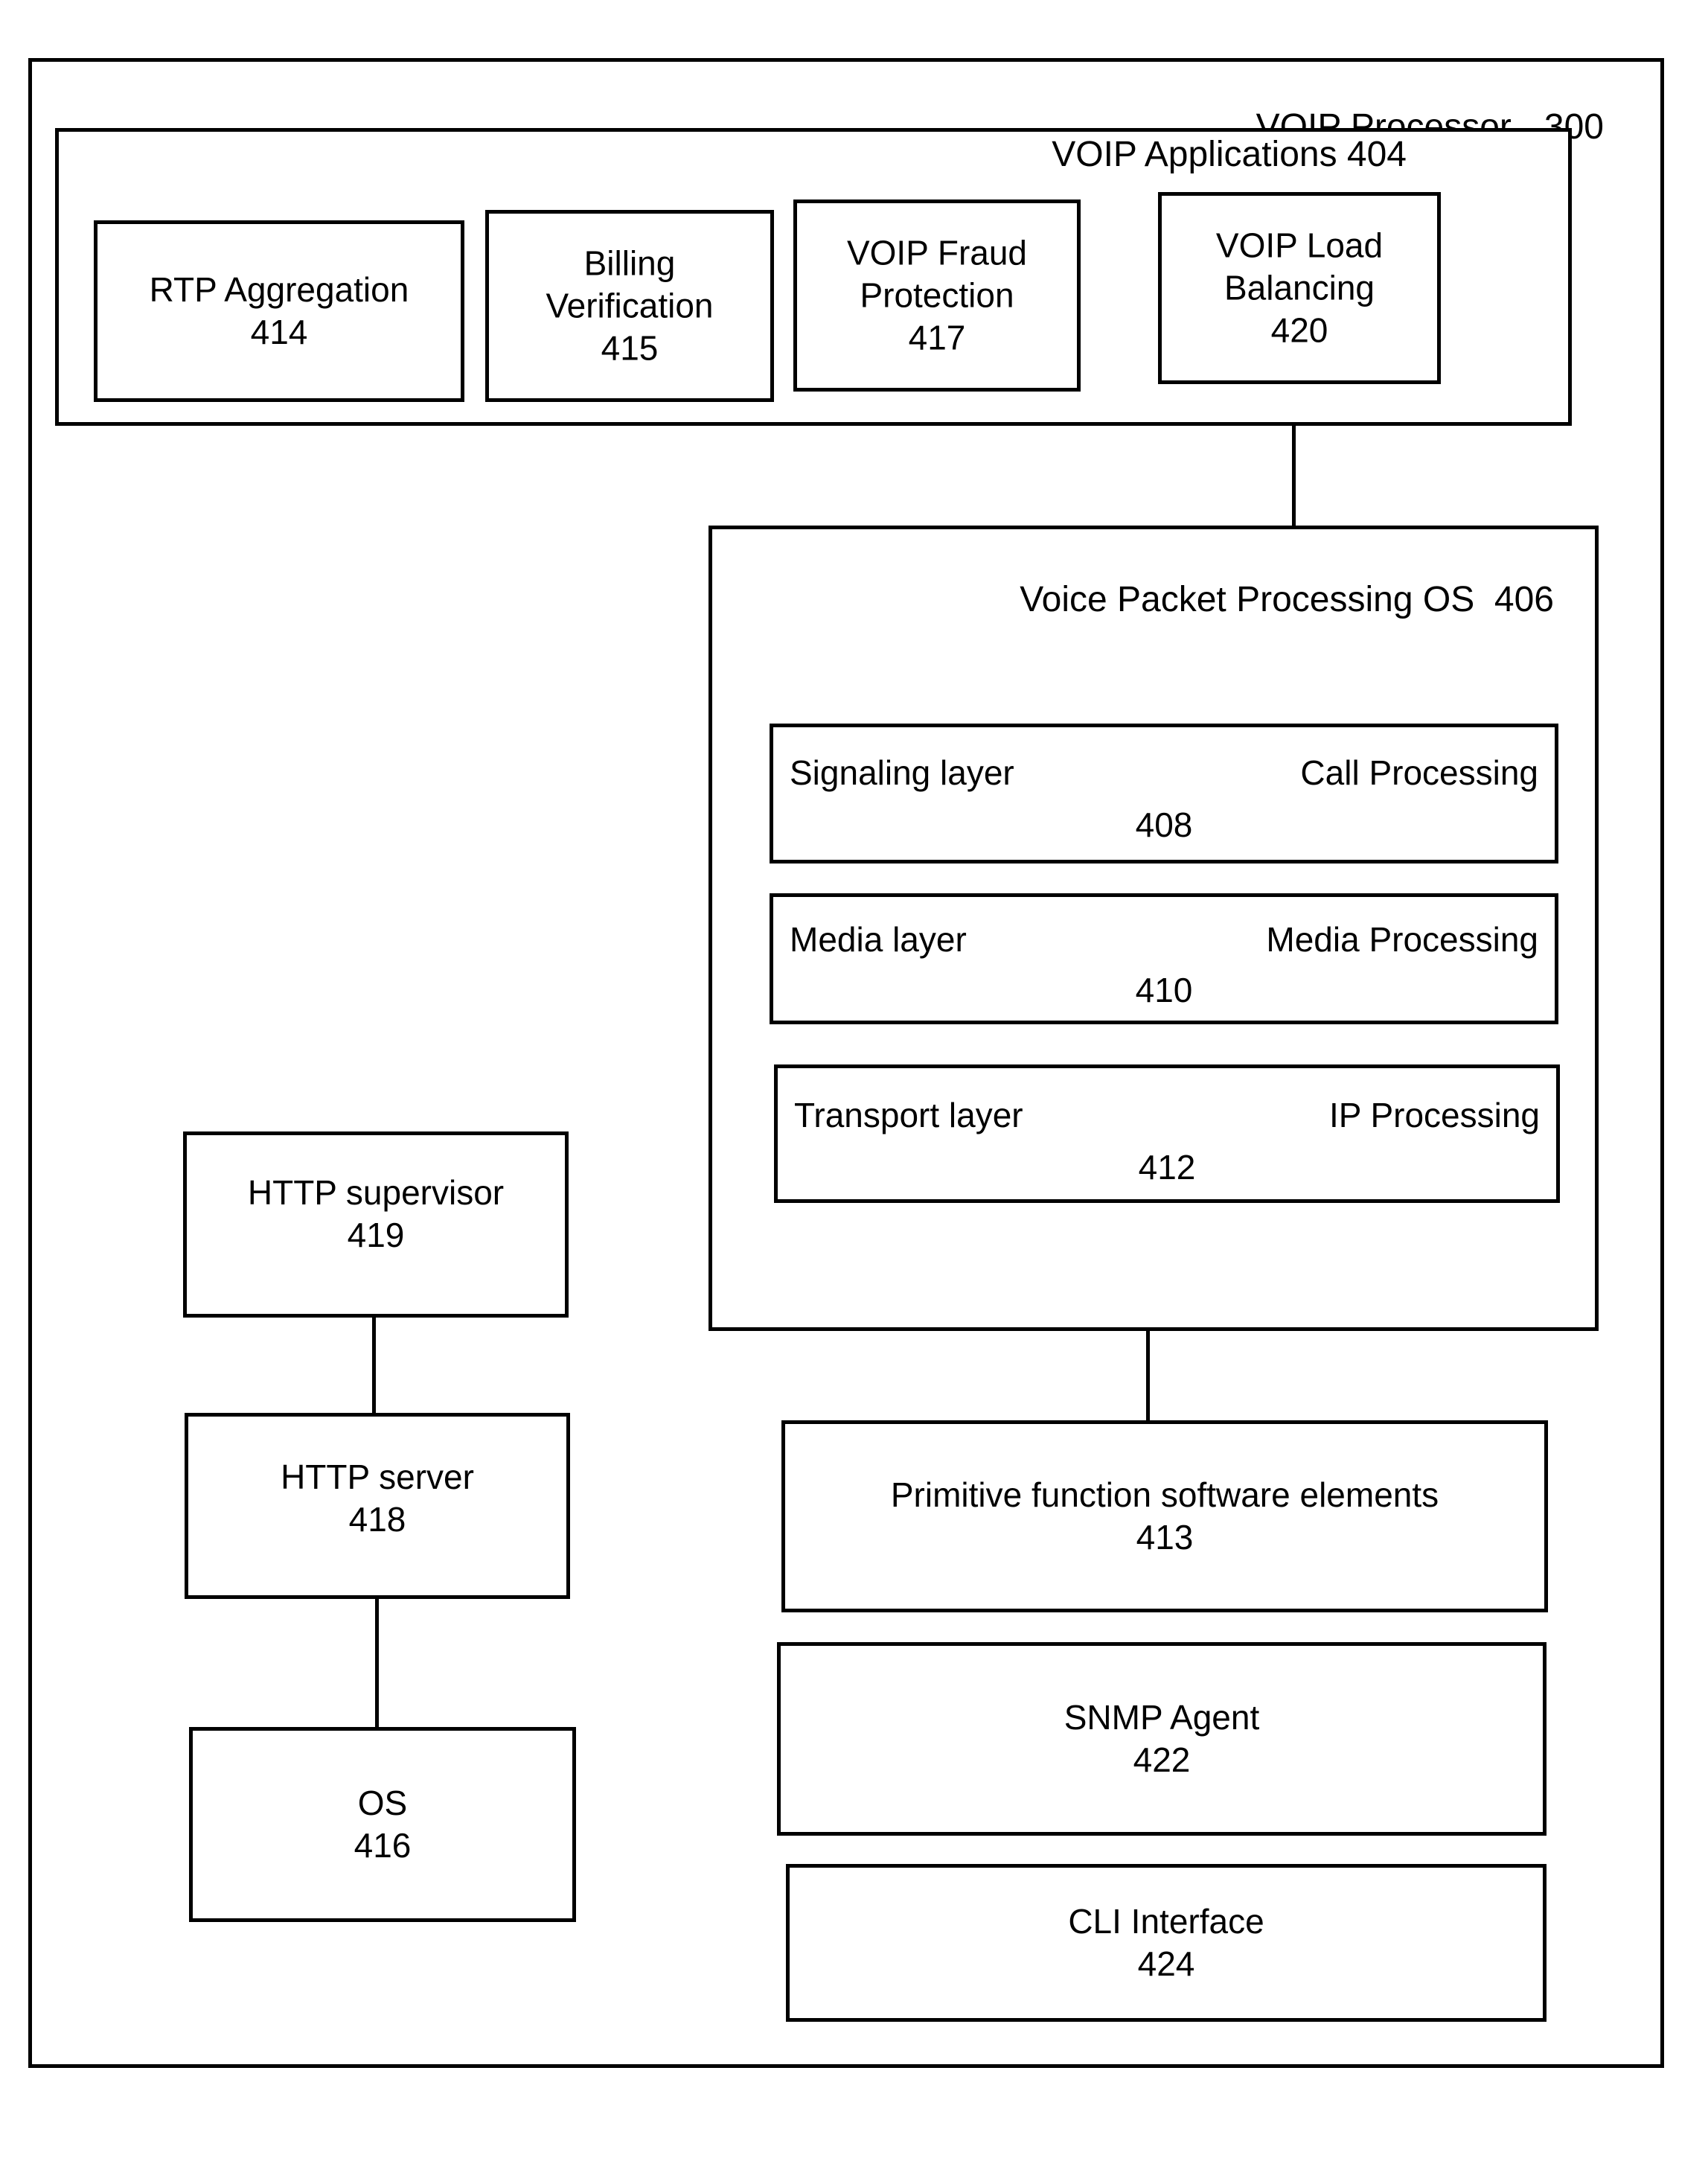 This screenshot has width=1708, height=2158. Describe the element at coordinates (383, 1846) in the screenshot. I see `os-box-ref: 416` at that location.